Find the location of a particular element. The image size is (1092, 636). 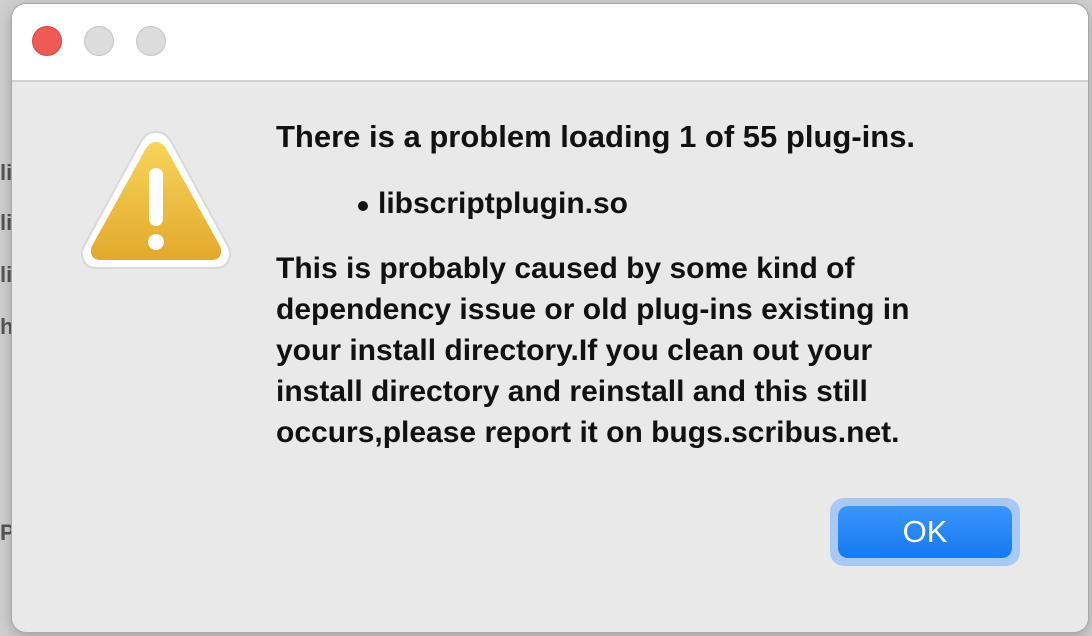

dialog-titlebar is located at coordinates (550, 43).